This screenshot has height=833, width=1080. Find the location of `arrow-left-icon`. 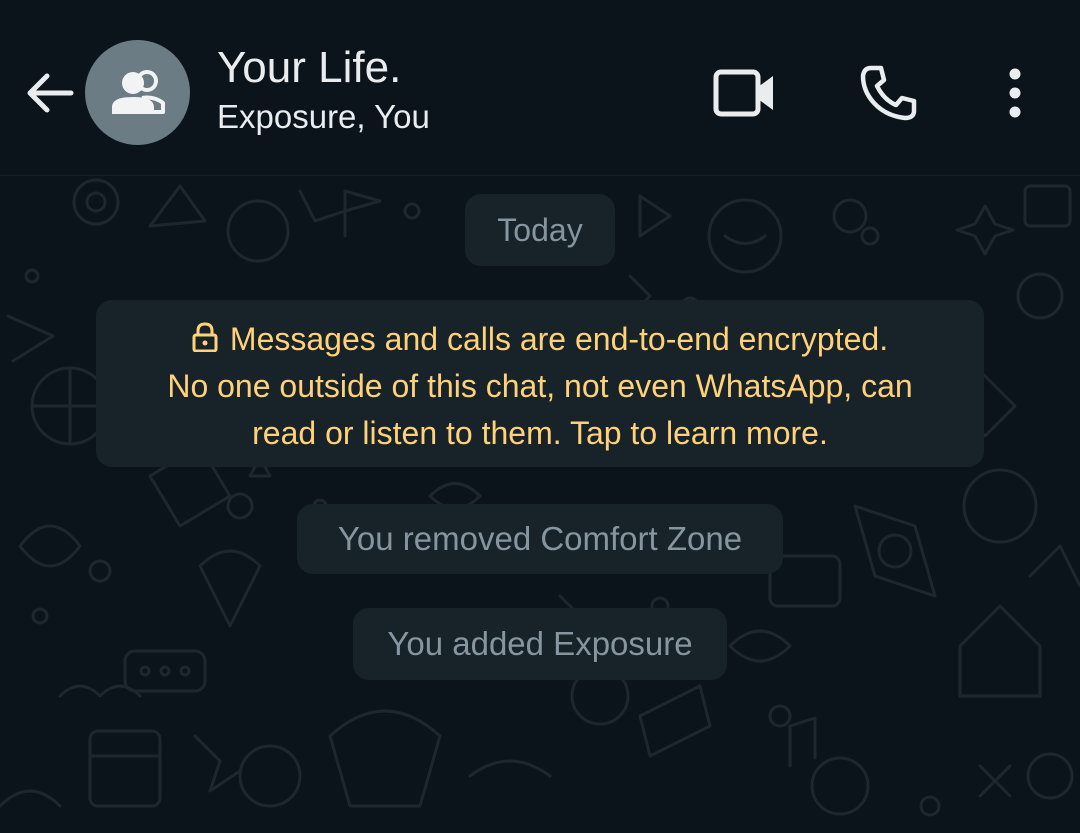

arrow-left-icon is located at coordinates (50, 93).